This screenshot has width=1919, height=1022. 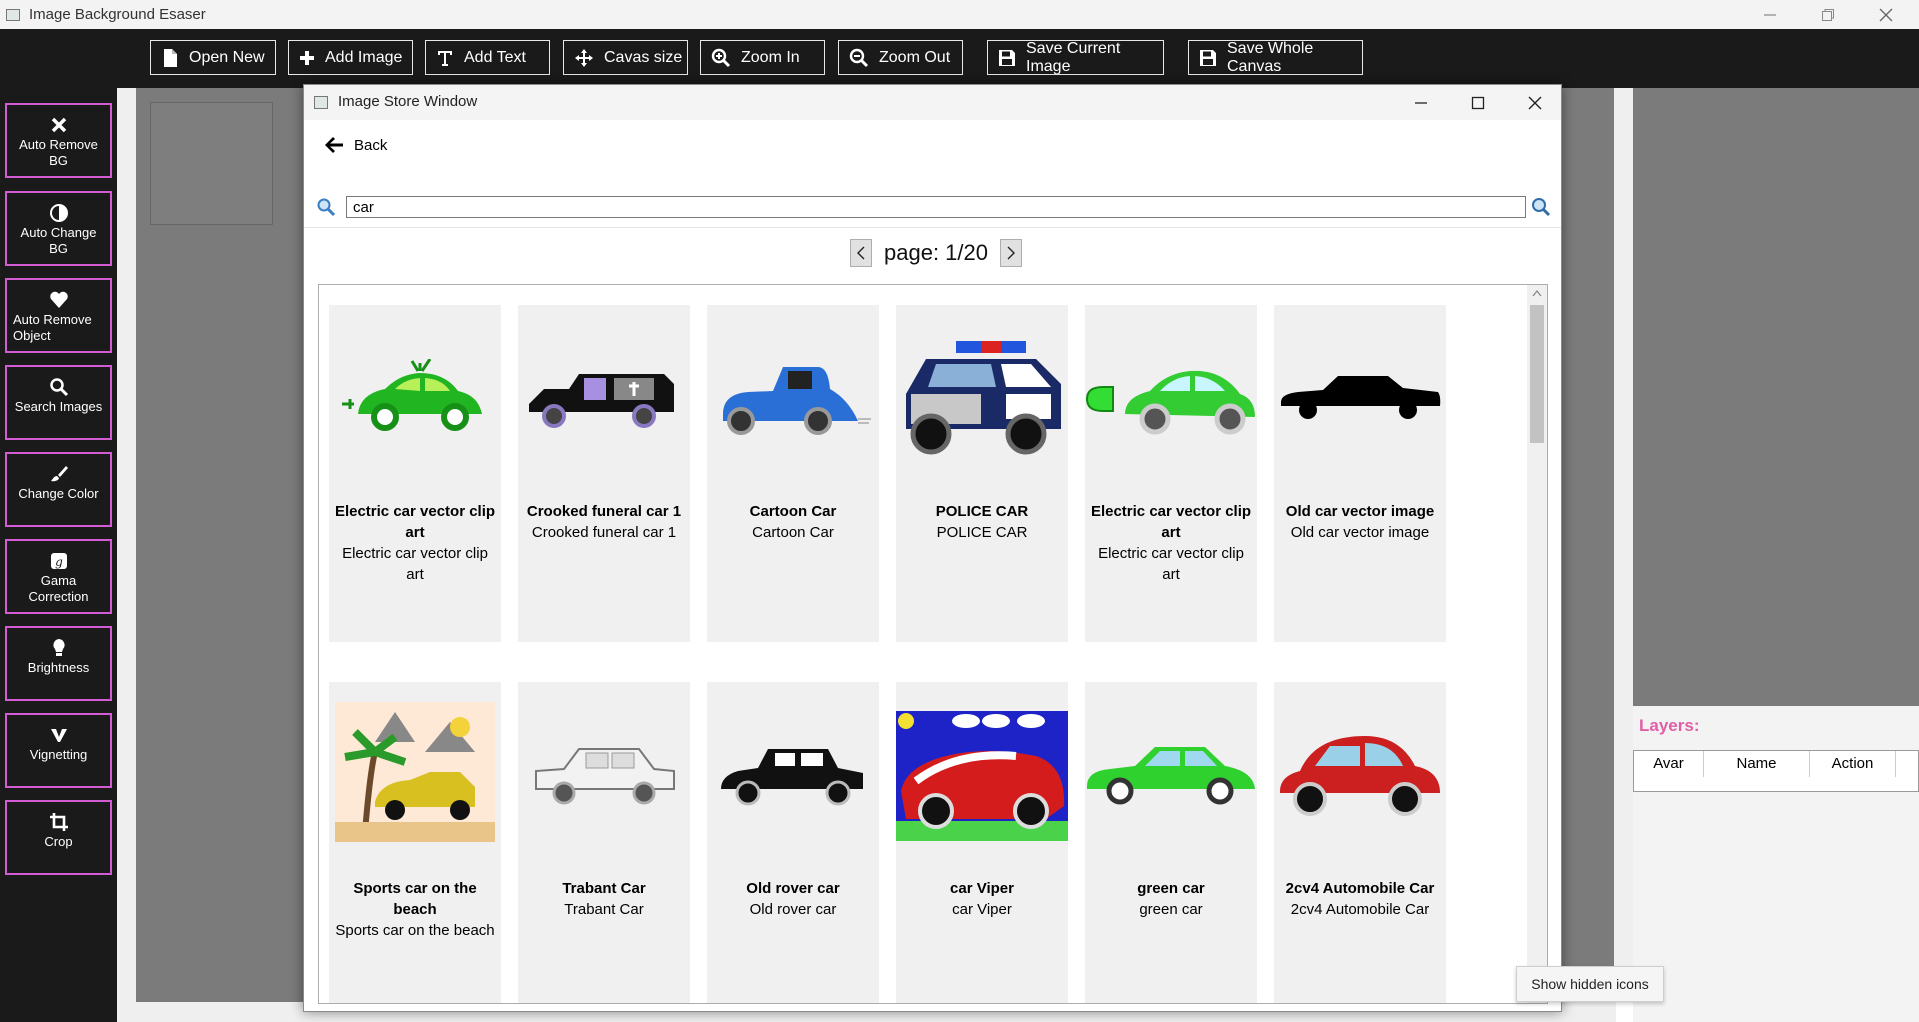 I want to click on sidebar-item-label: Change Color, so click(x=58, y=493).